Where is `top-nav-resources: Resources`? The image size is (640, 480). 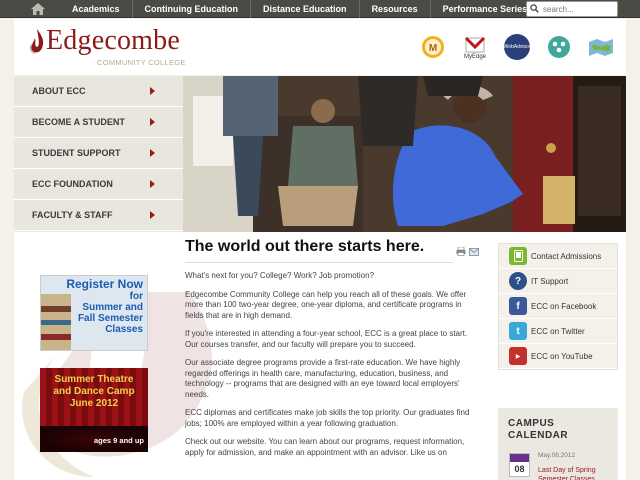
top-nav-resources: Resources is located at coordinates (394, 9).